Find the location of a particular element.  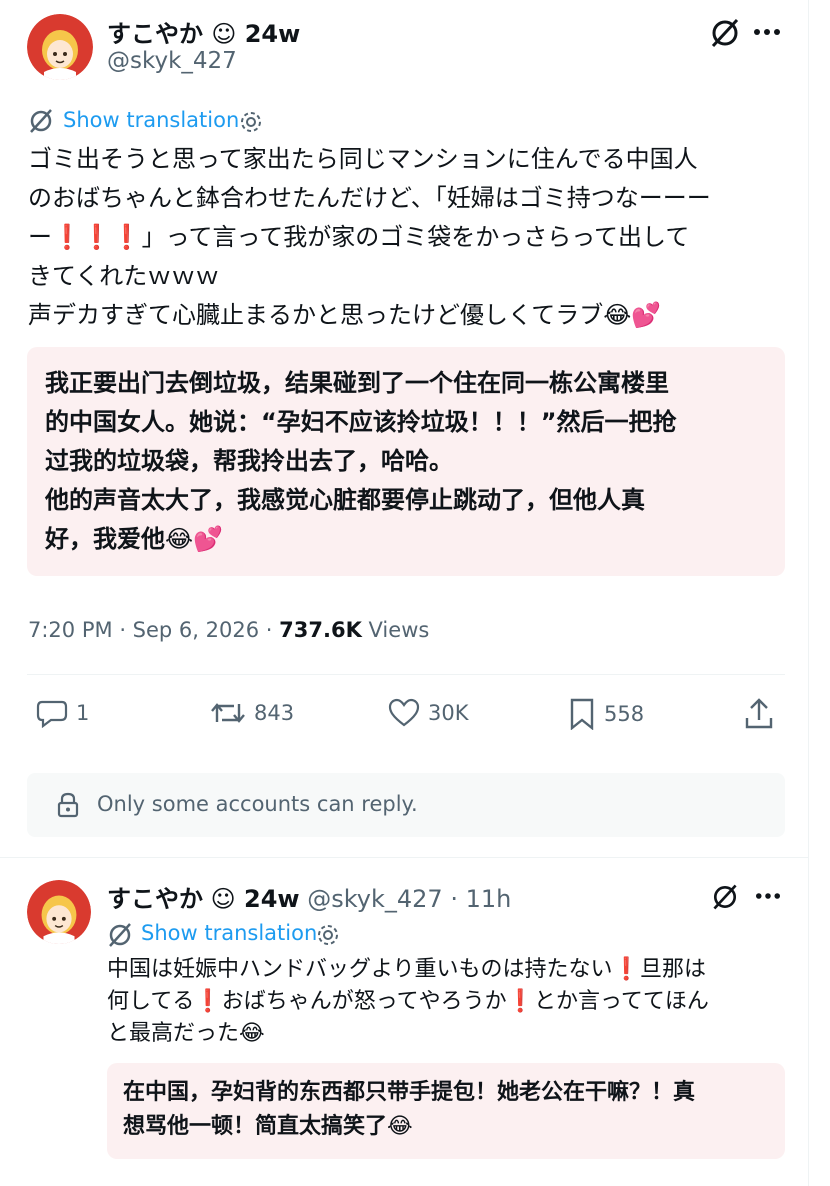

repost-button: 843 is located at coordinates (252, 713).